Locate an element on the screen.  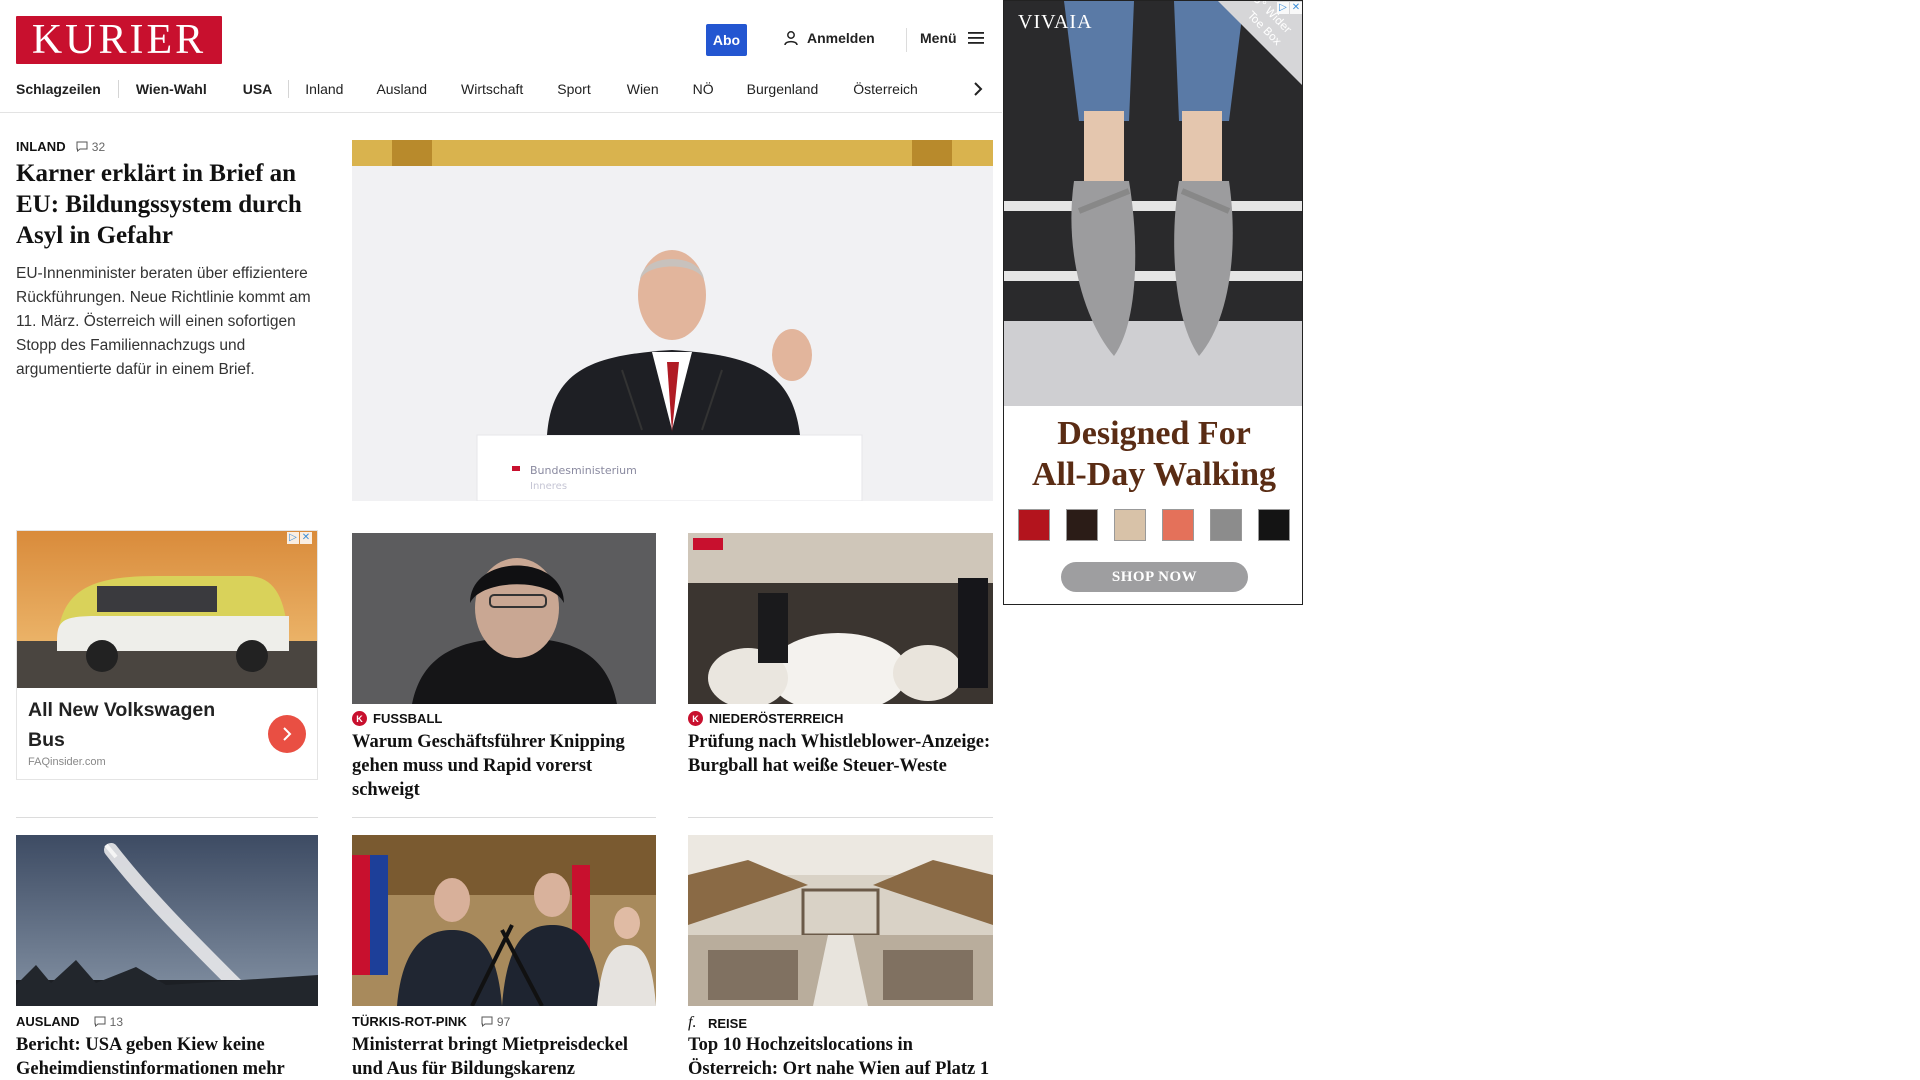
login-label: Anmelden is located at coordinates (841, 38).